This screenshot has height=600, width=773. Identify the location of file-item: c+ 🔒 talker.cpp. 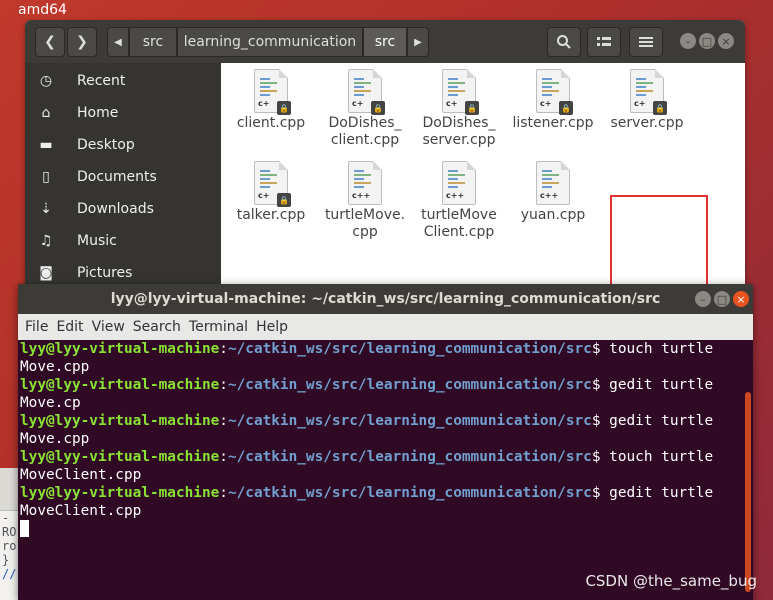
(271, 189).